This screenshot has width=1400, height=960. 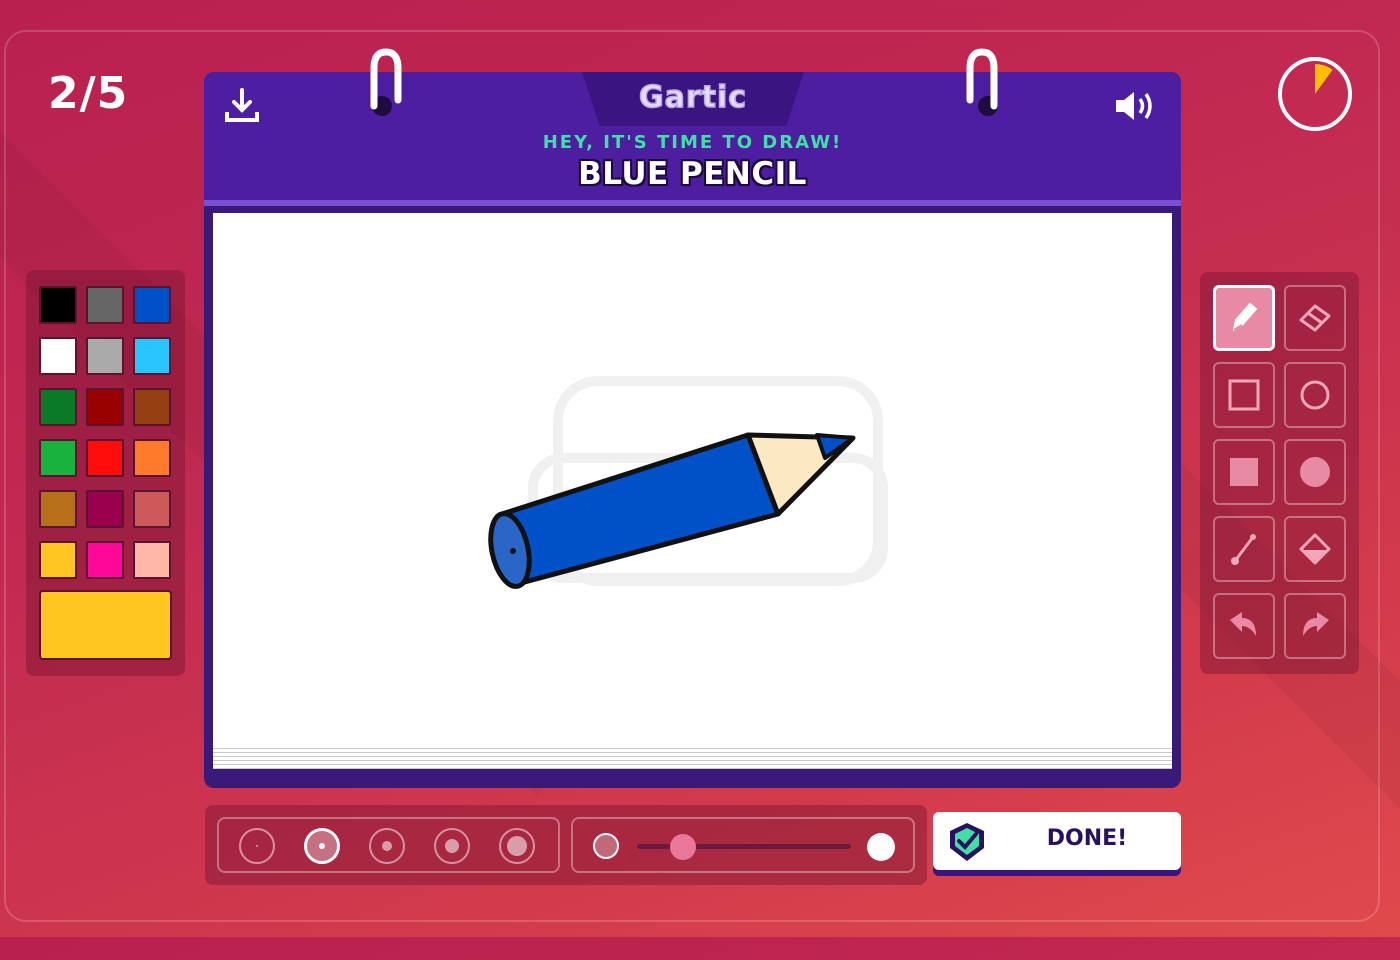 I want to click on notebook-ring-left, so click(x=386, y=82).